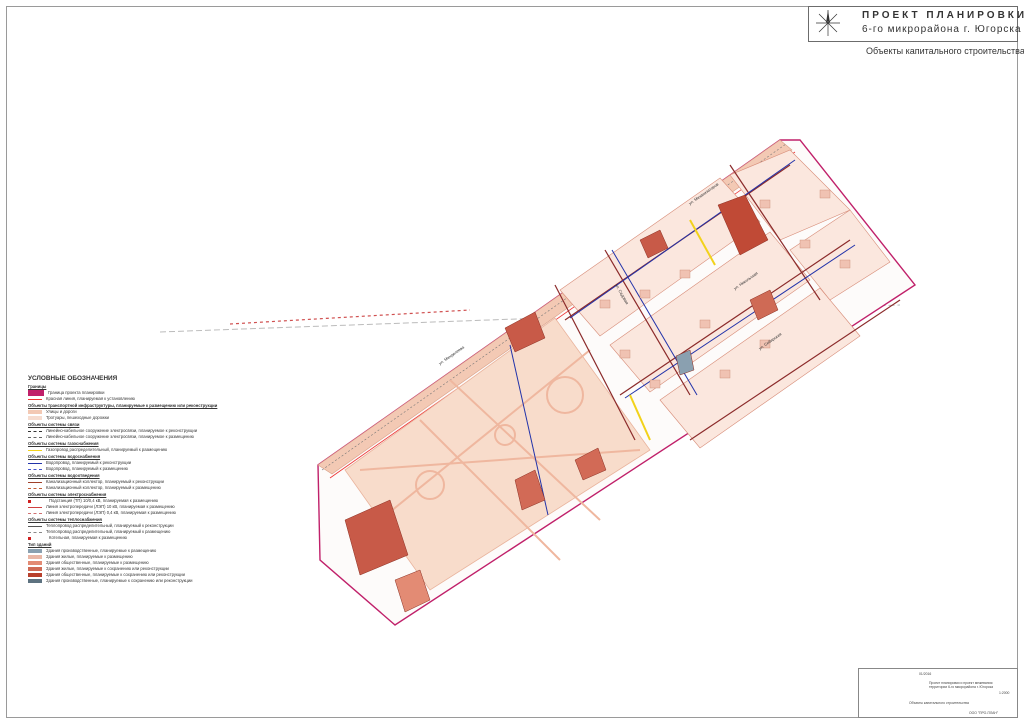 This screenshot has width=1024, height=724. Describe the element at coordinates (88, 537) in the screenshot. I see `legend-label: Котельная, планируемая к размещению` at that location.